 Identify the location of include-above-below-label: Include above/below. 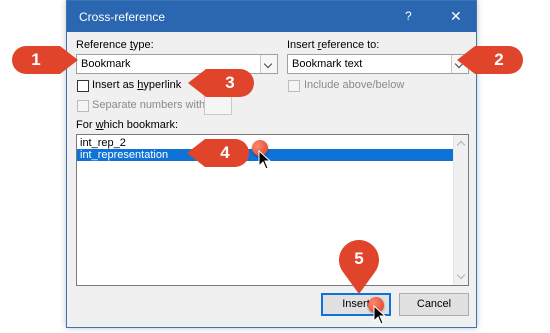
(354, 85).